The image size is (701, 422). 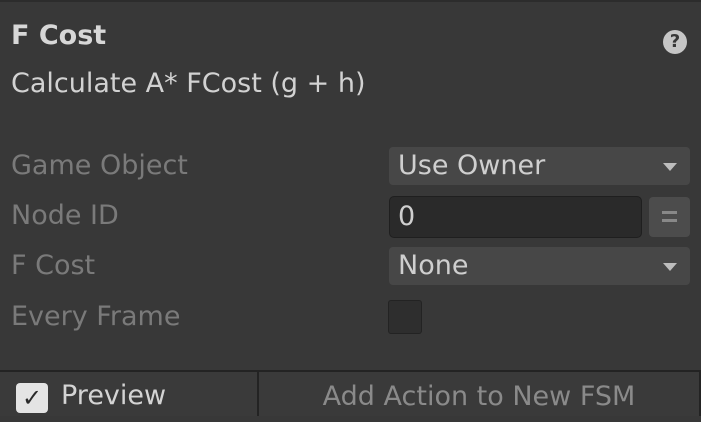 I want to click on game-object-dropdown: Use Owner, so click(x=539, y=166).